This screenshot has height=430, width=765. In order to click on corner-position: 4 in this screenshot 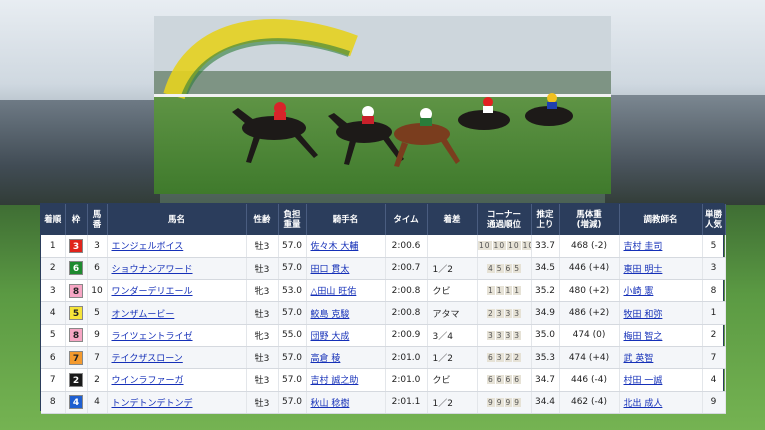, I will do `click(490, 268)`.